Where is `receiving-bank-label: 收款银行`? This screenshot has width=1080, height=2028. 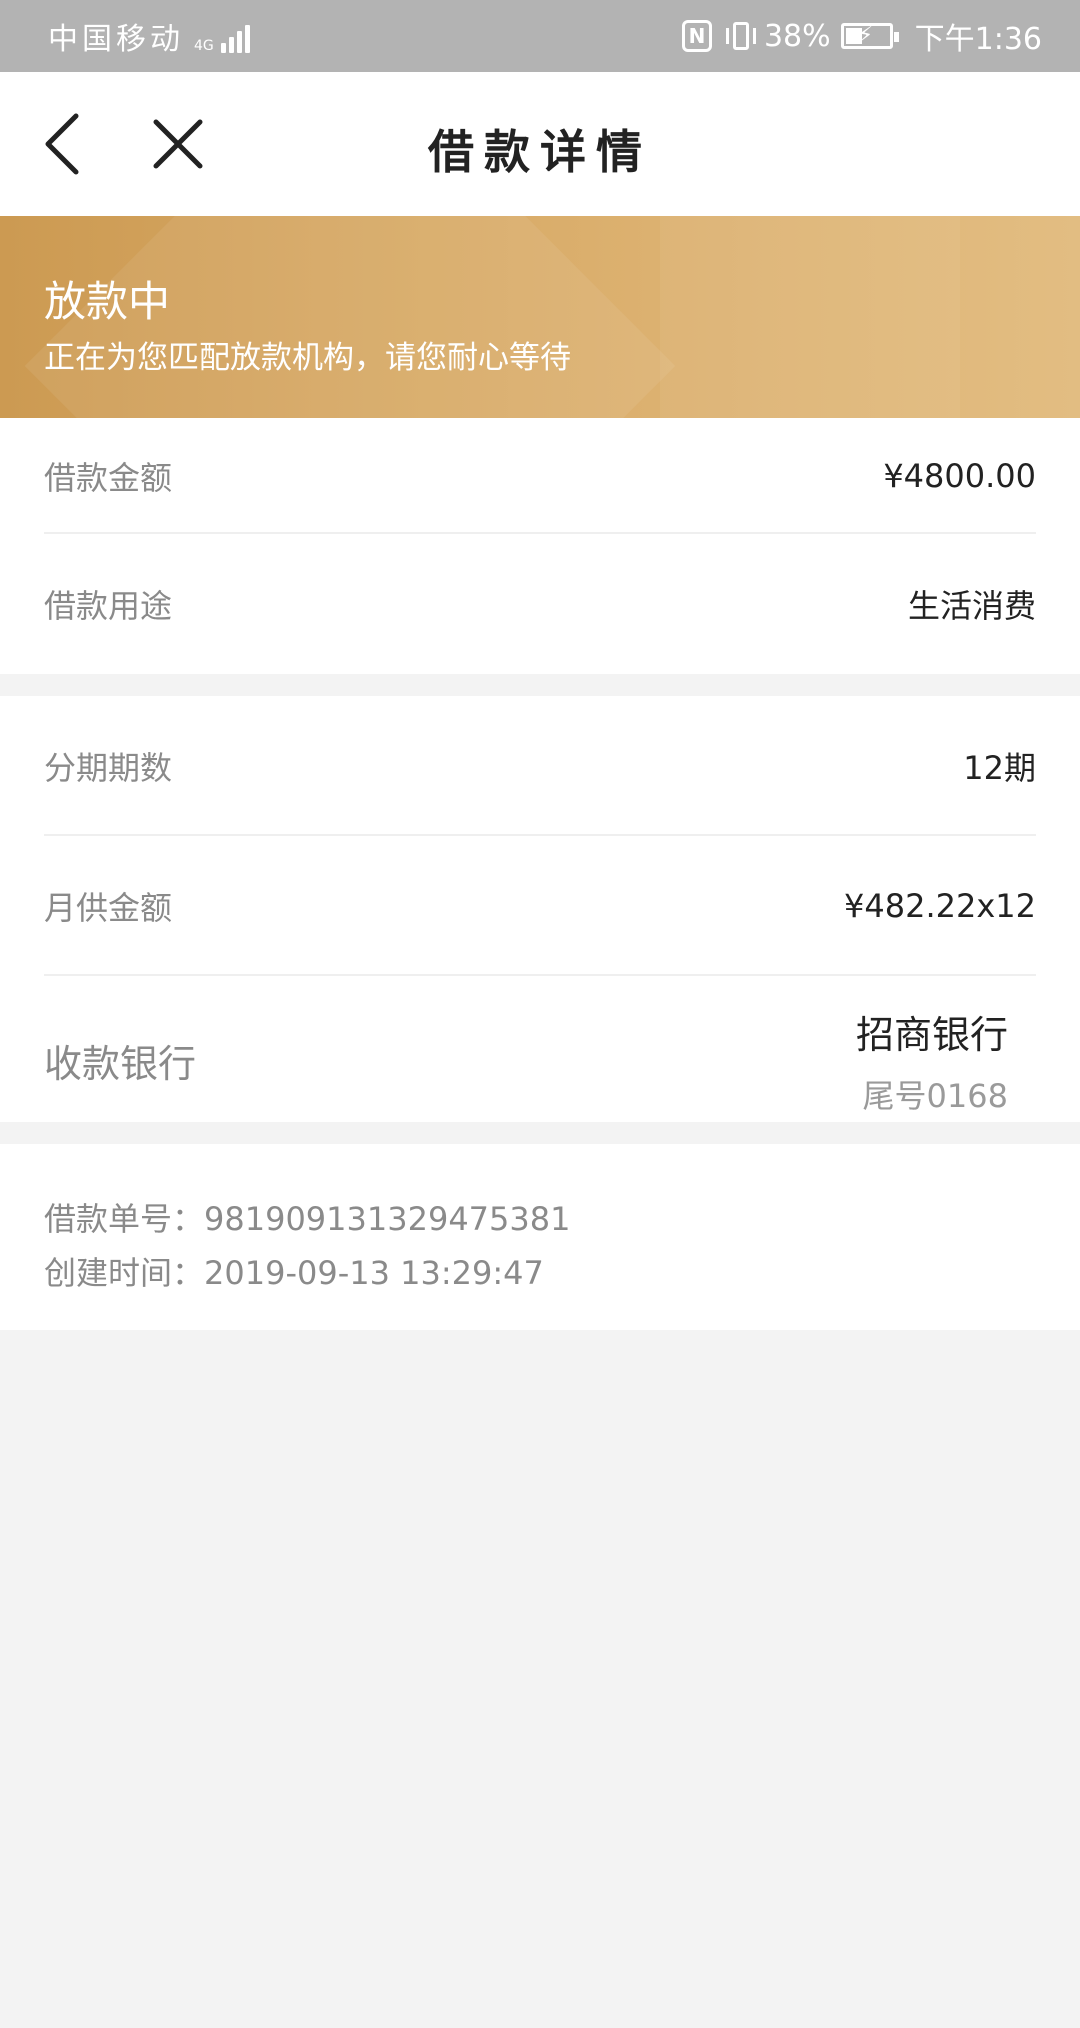
receiving-bank-label: 收款银行 is located at coordinates (120, 1063).